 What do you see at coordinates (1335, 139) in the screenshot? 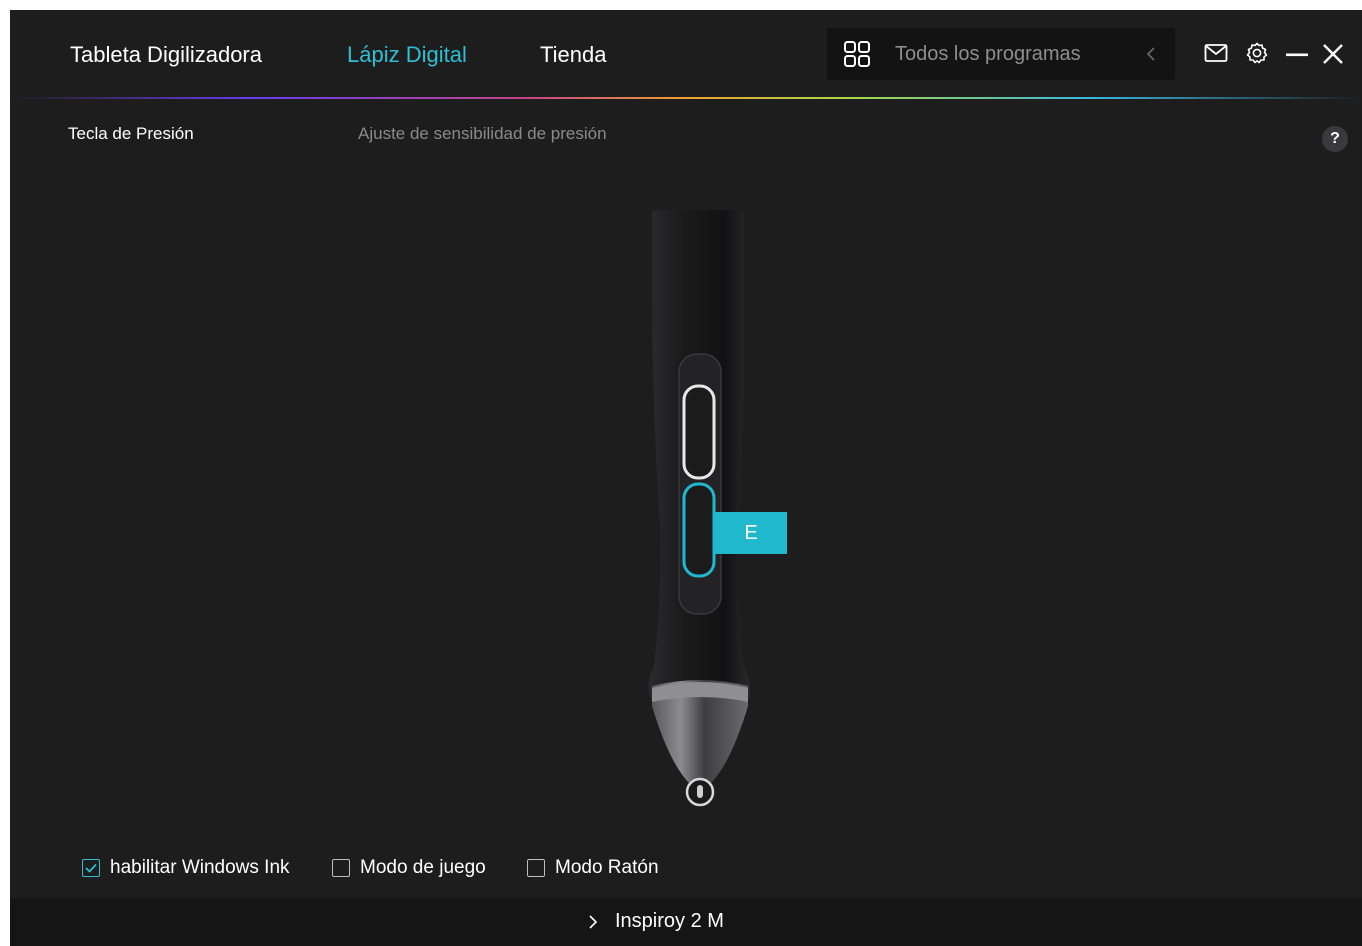
I see `help-button: ?` at bounding box center [1335, 139].